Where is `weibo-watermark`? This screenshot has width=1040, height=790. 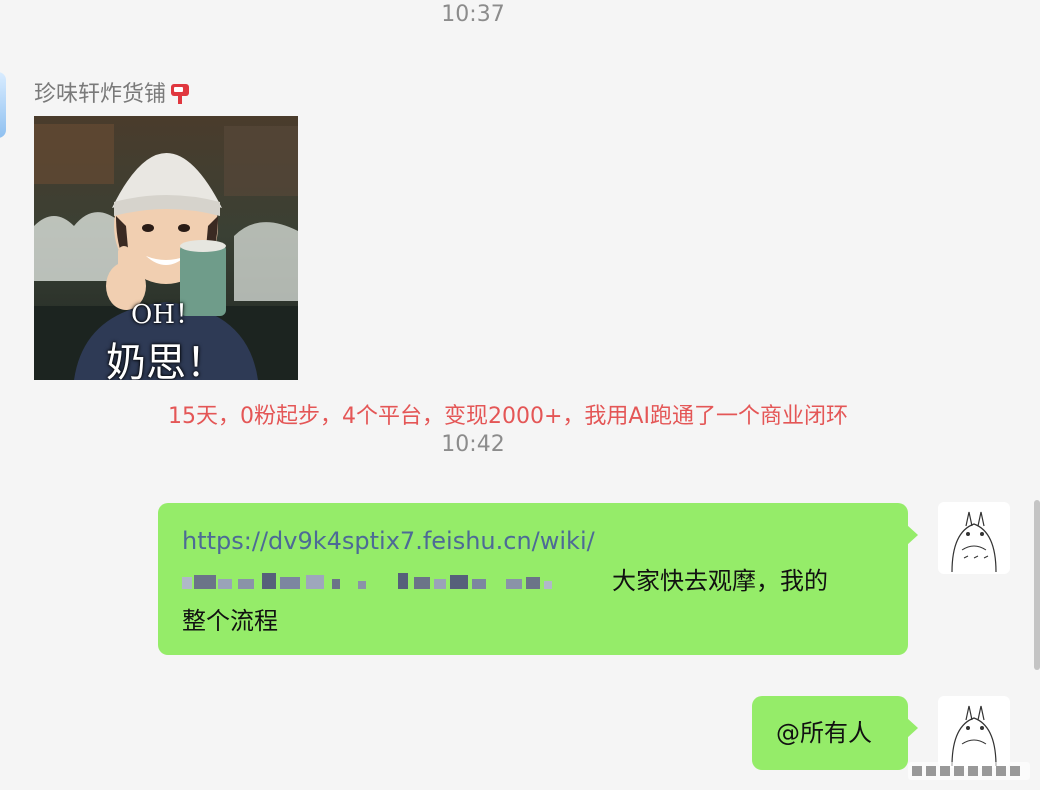 weibo-watermark is located at coordinates (969, 771).